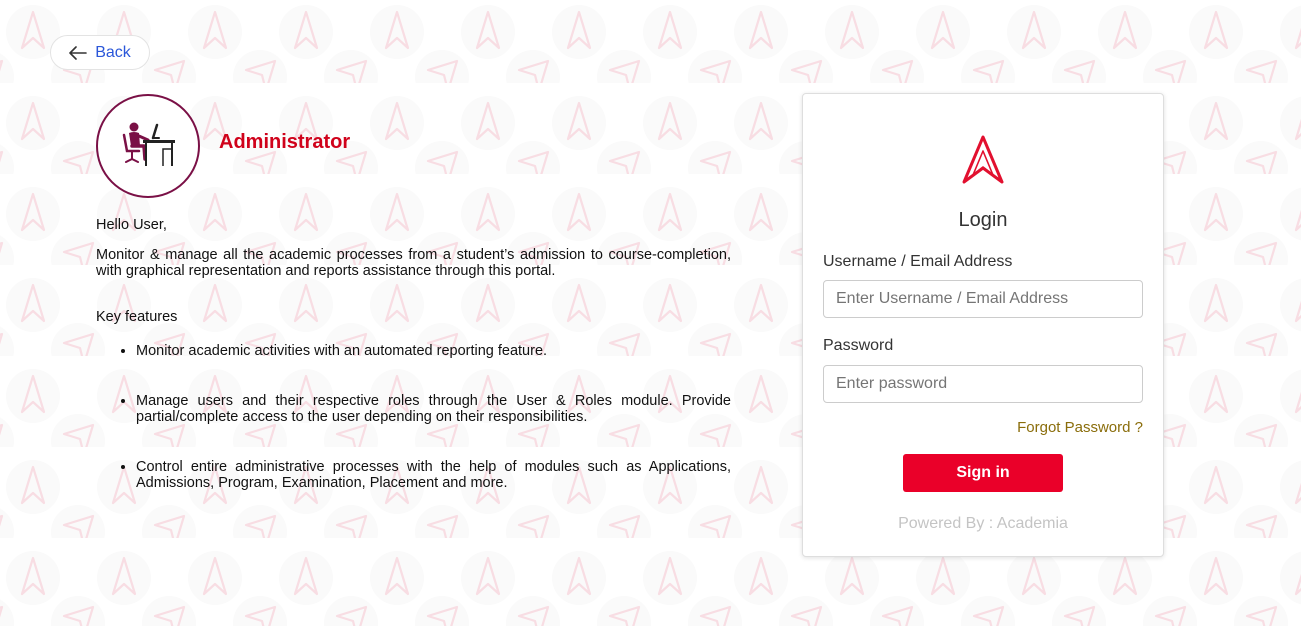  What do you see at coordinates (983, 523) in the screenshot?
I see `powered-by-text: Powered By : Academia` at bounding box center [983, 523].